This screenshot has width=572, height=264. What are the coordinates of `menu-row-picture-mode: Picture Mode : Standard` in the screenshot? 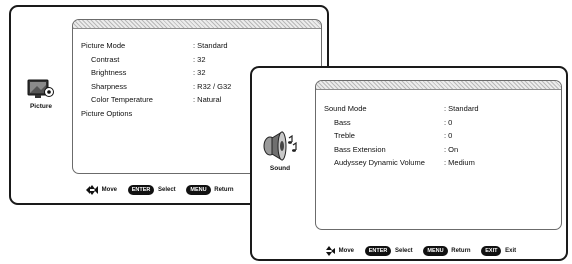 It's located at (199, 46).